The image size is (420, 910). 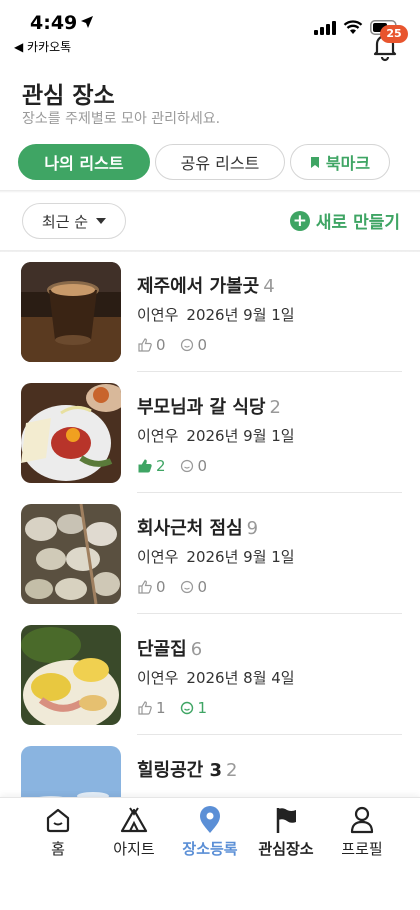 I want to click on item-meta: 이연우 2026년 8월 4일, so click(x=216, y=677).